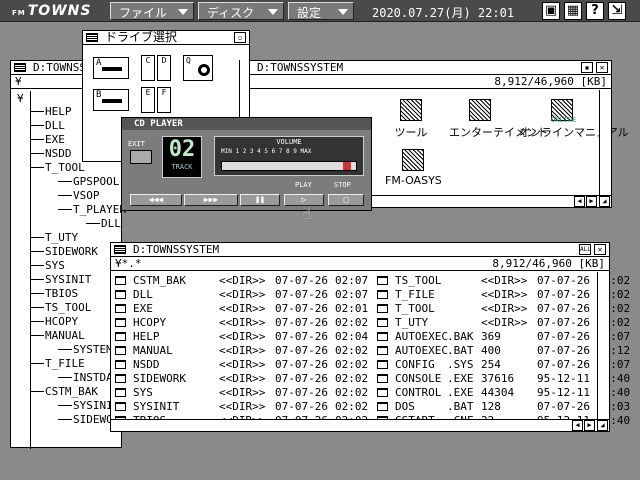 The width and height of the screenshot is (640, 480). Describe the element at coordinates (503, 407) in the screenshot. I see `file-row: DOS .BAT 128 07-07-26 02:03` at that location.